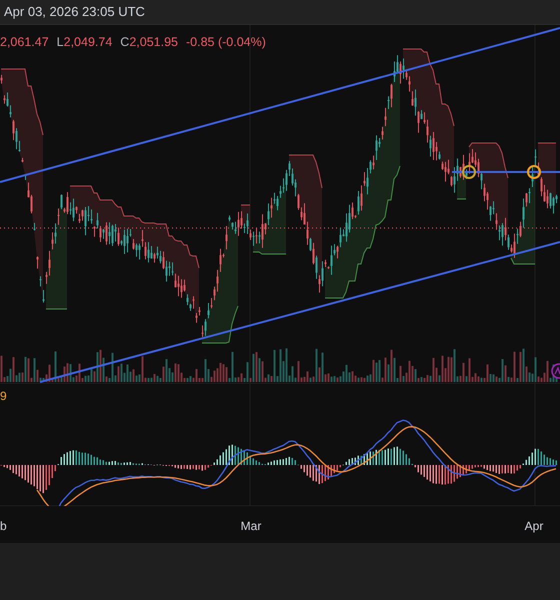 The image size is (560, 600). What do you see at coordinates (84, 42) in the screenshot?
I see `ohlc-value: L2,049.74` at bounding box center [84, 42].